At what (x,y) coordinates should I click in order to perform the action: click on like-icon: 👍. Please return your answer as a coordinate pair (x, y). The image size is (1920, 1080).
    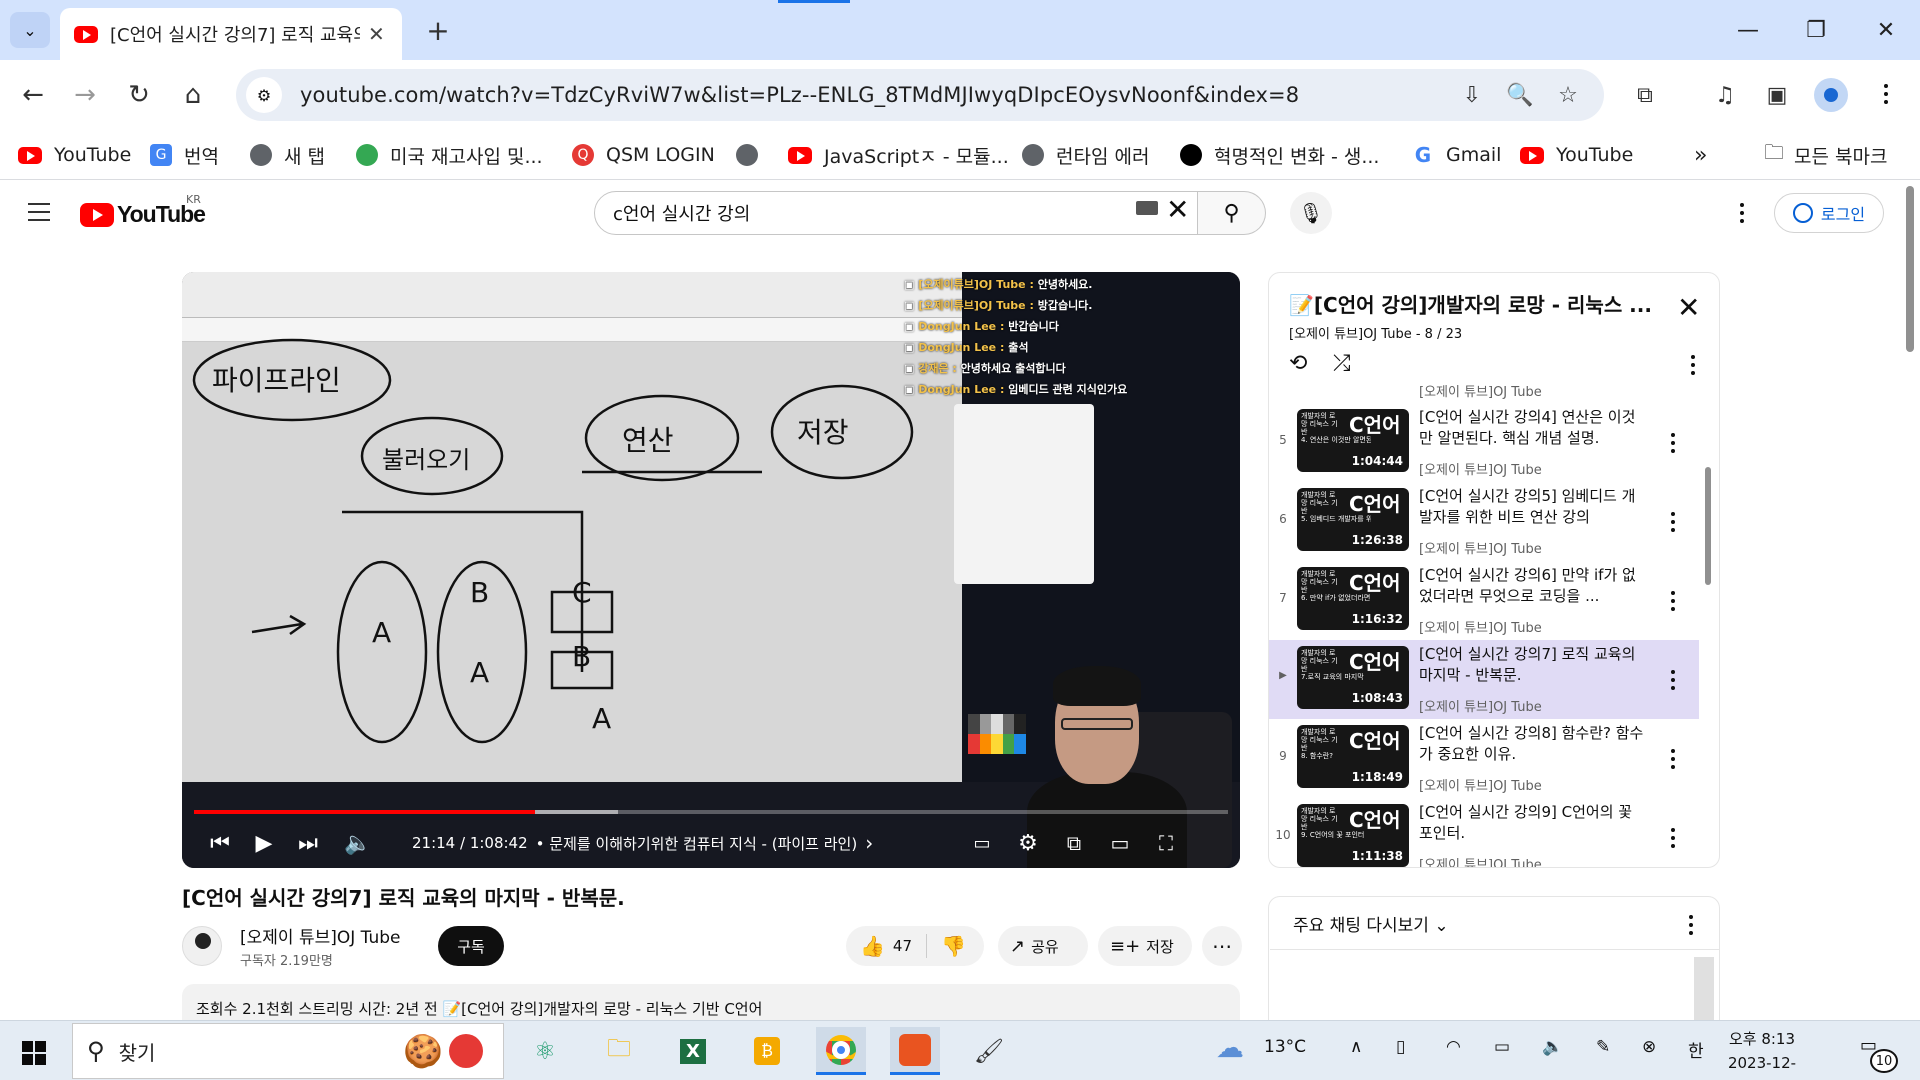
    Looking at the image, I should click on (872, 946).